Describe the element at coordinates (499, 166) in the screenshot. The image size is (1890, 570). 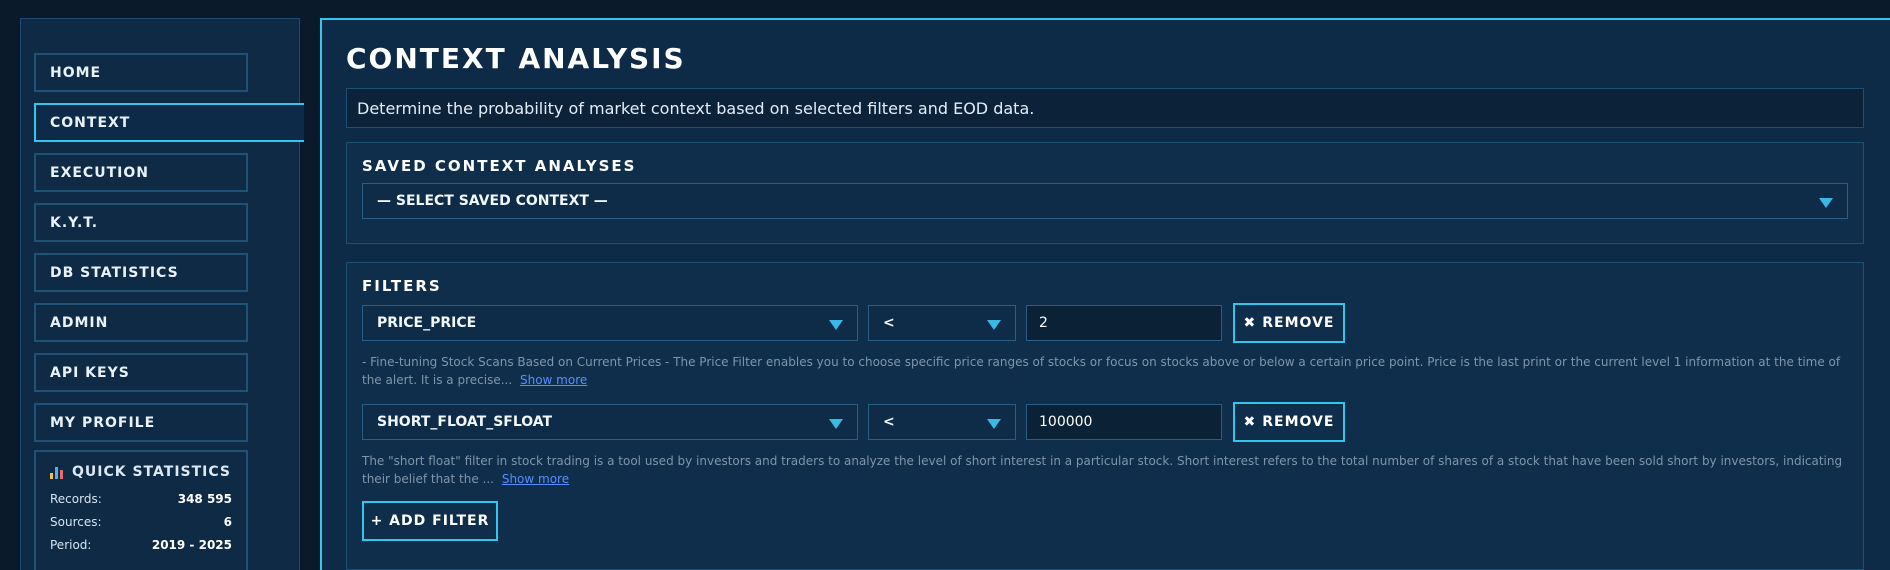
I see `saved-context-title: SAVED CONTEXT ANALYSES` at that location.